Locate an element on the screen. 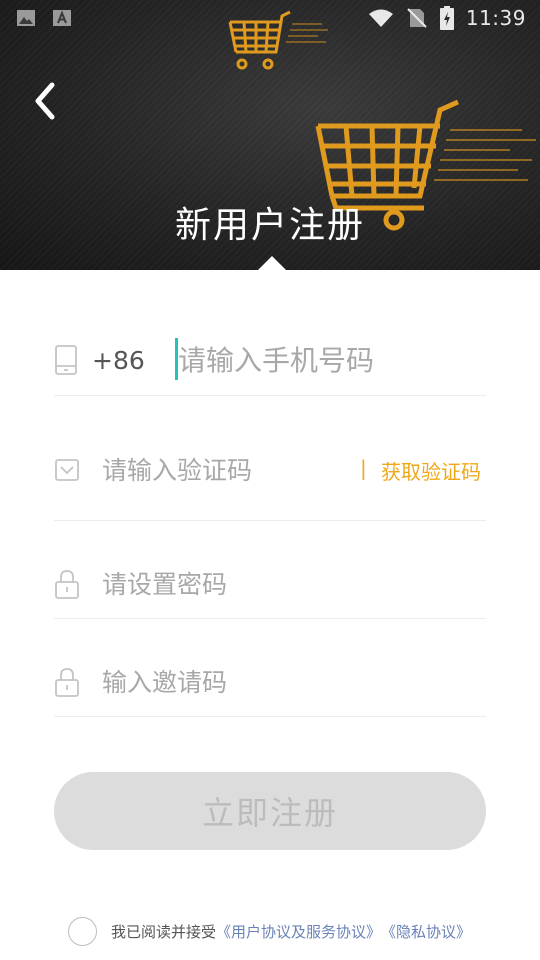  battery-charging-icon is located at coordinates (446, 18).